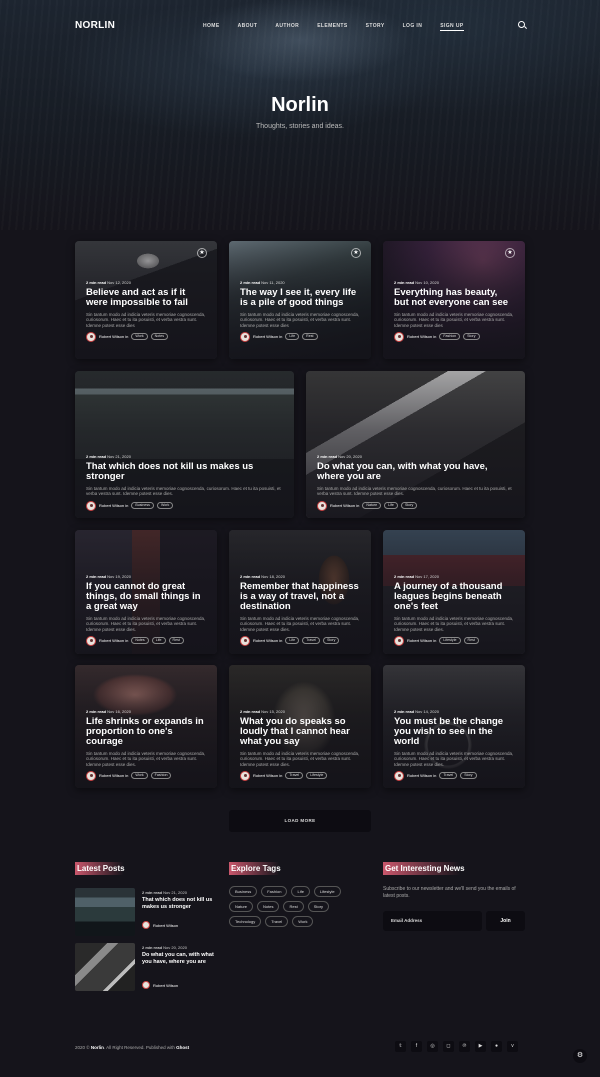 The image size is (600, 1077). I want to click on menu-author: AUTHOR, so click(287, 27).